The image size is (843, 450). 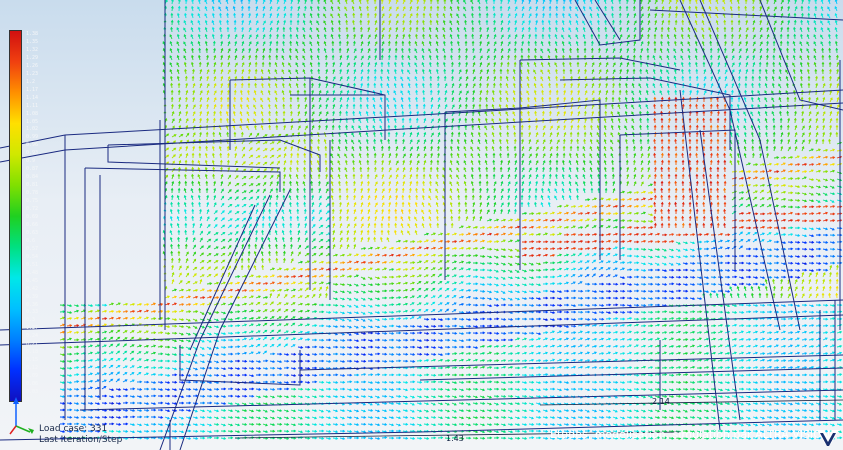 I want to click on legend-tick-label: 0.39, so click(x=32, y=296).